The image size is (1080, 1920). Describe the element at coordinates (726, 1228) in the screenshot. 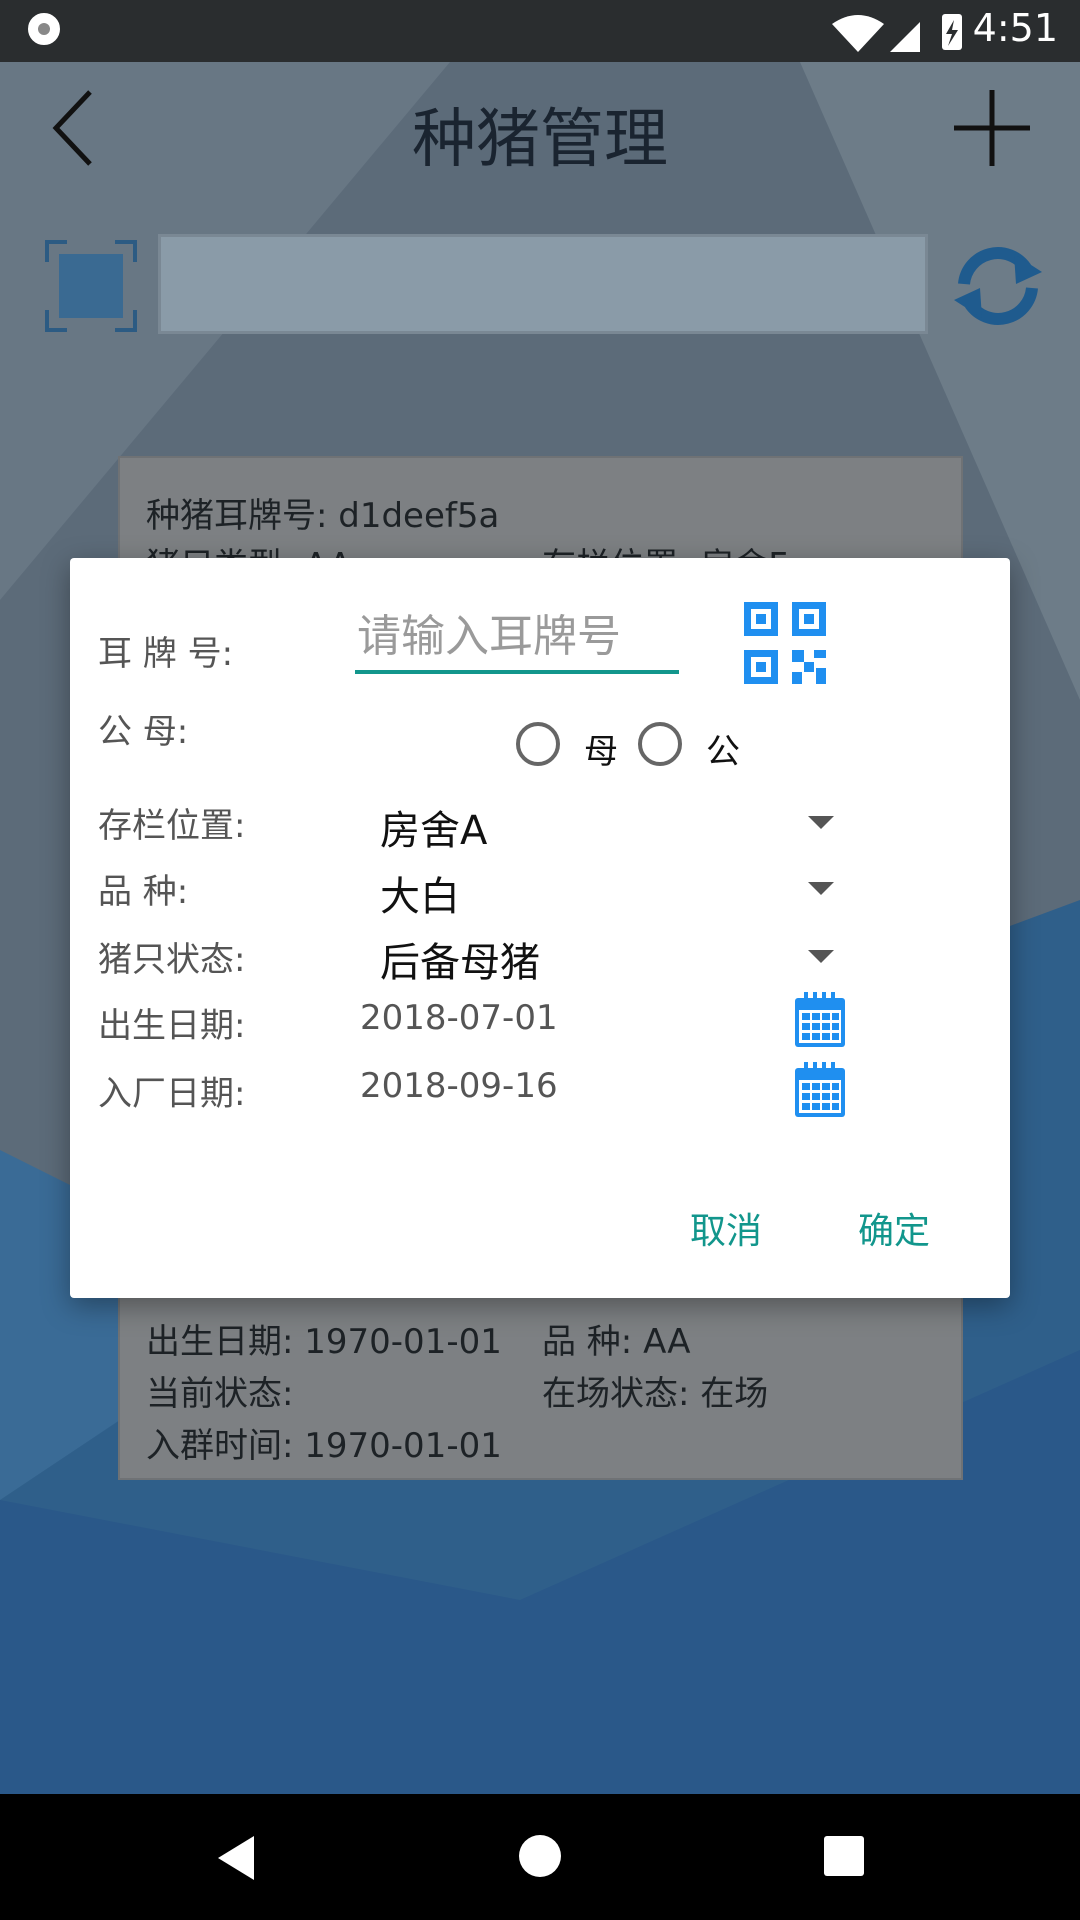

I see `cancel-button: 取消` at that location.